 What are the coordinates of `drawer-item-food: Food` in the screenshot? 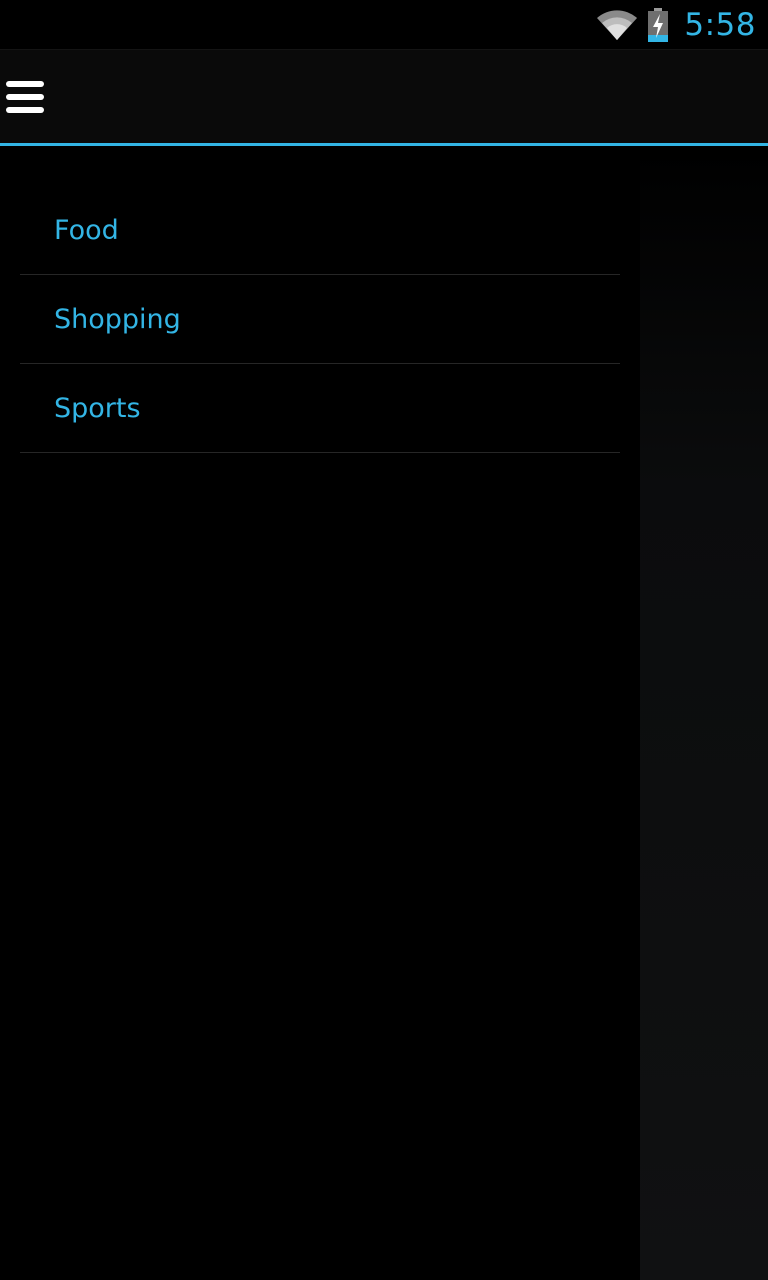 It's located at (320, 230).